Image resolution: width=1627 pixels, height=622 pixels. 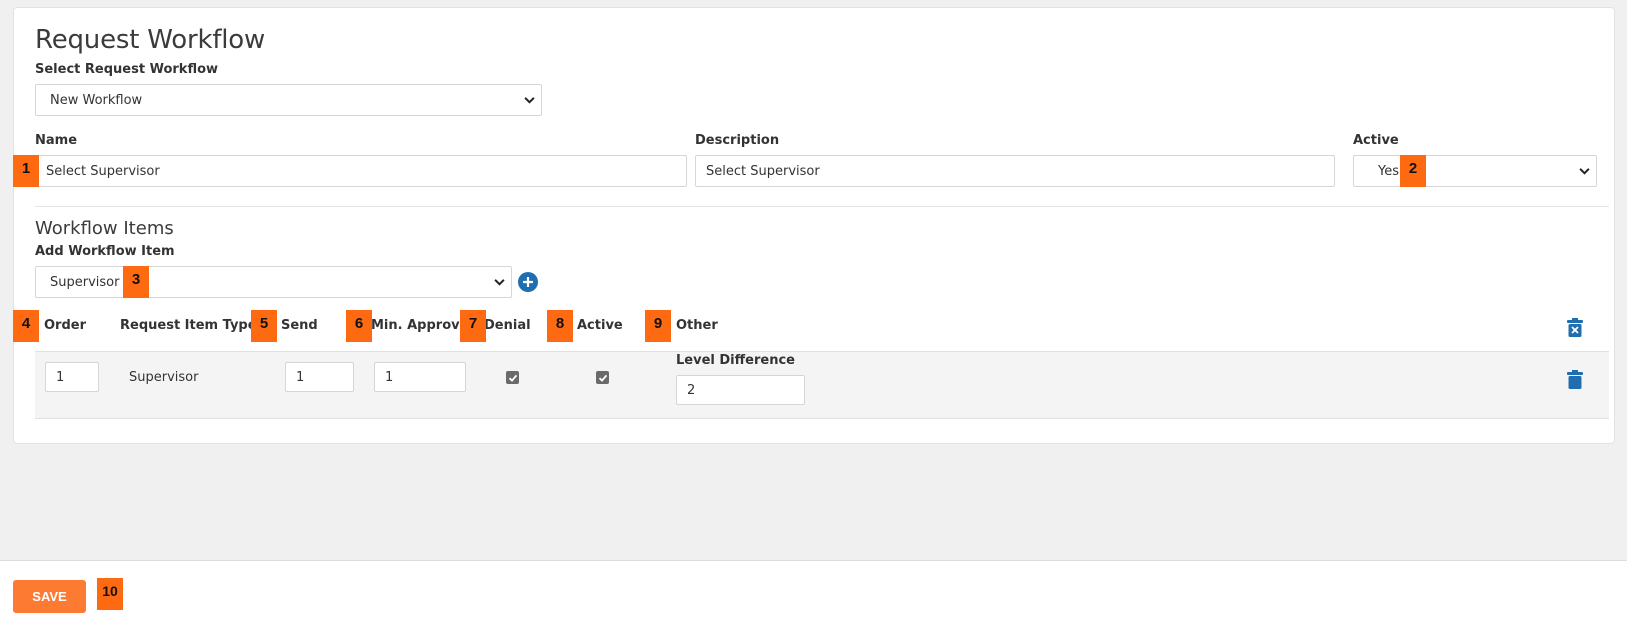 I want to click on save-button: SAVE, so click(x=49, y=596).